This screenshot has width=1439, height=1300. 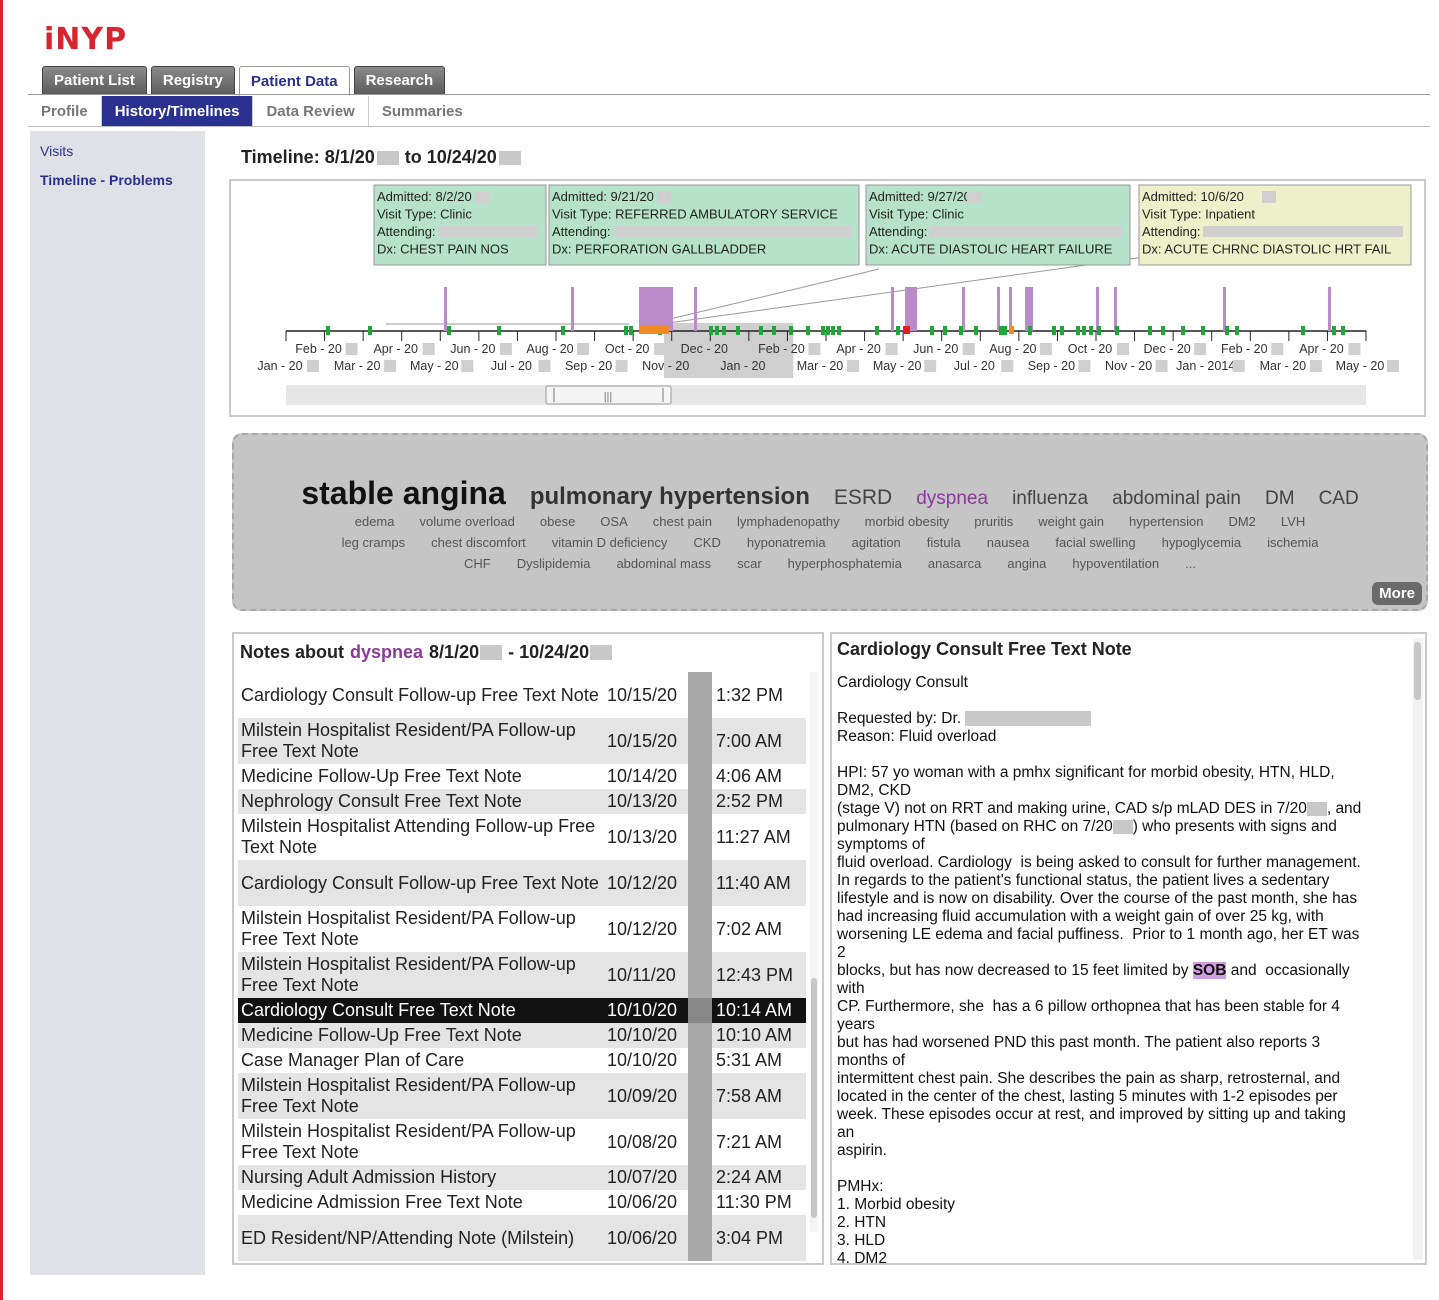 What do you see at coordinates (1417, 671) in the screenshot?
I see `note-detail-scroll-thumb` at bounding box center [1417, 671].